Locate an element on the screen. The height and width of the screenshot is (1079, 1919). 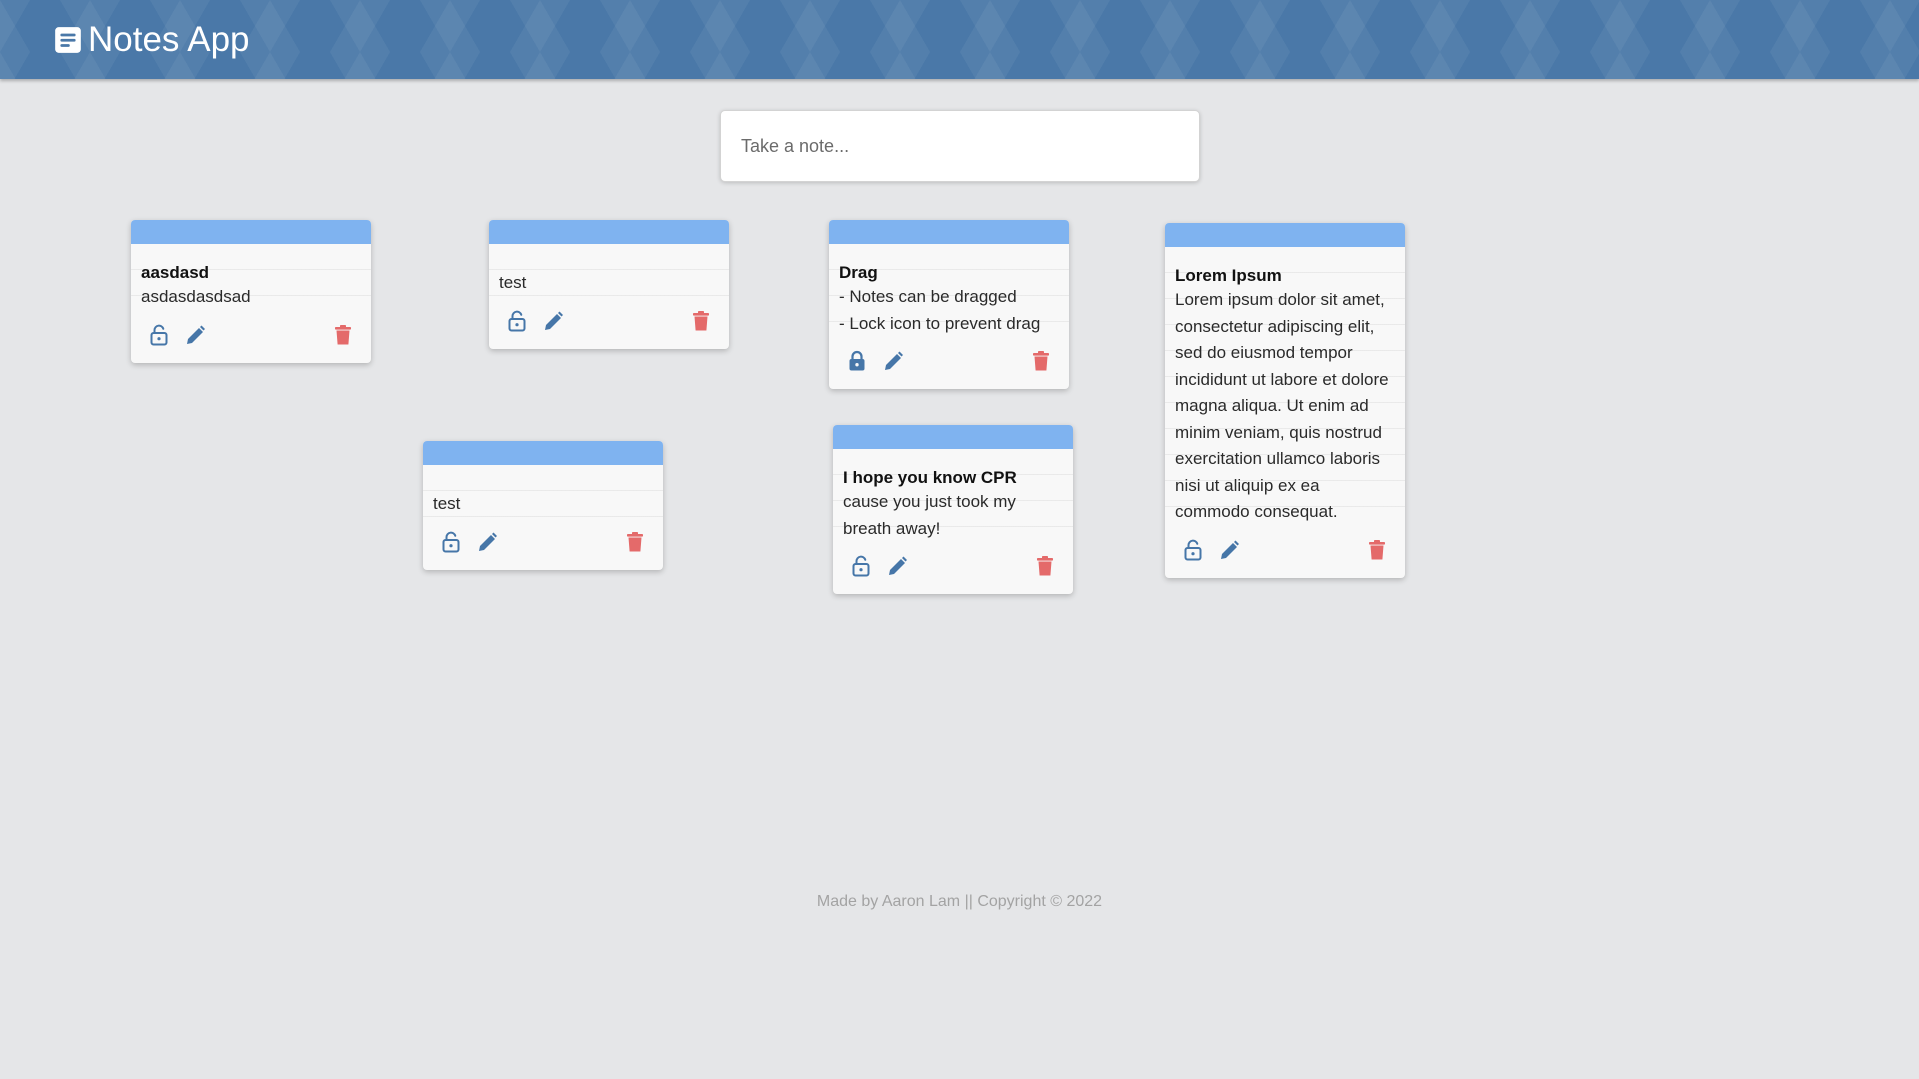
note-input is located at coordinates (961, 146).